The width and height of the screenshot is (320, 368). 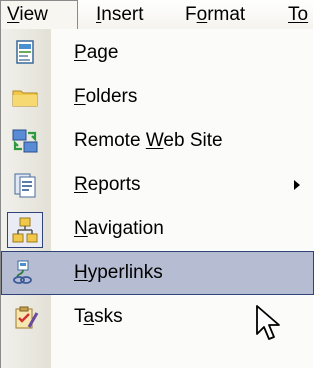 I want to click on menu-tools-mnemonic: To, so click(x=298, y=14).